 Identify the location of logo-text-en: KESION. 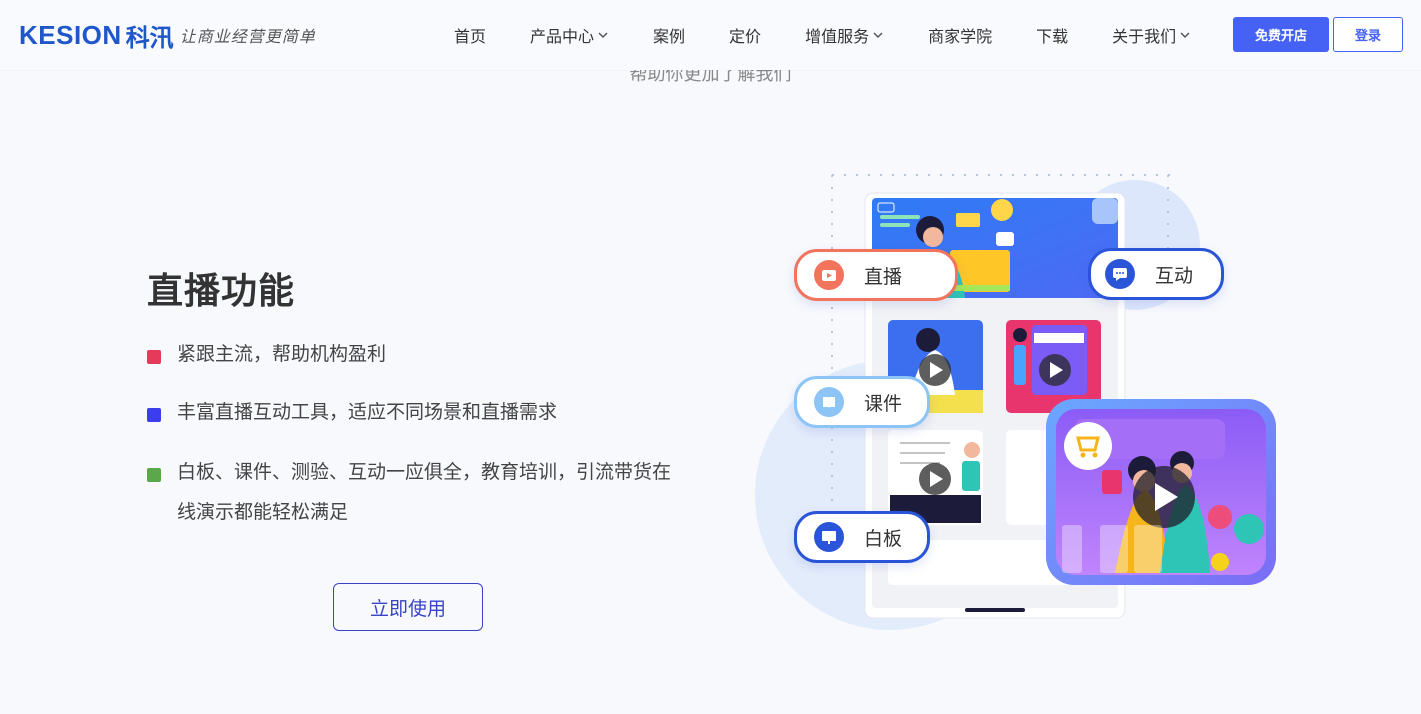
(70, 34).